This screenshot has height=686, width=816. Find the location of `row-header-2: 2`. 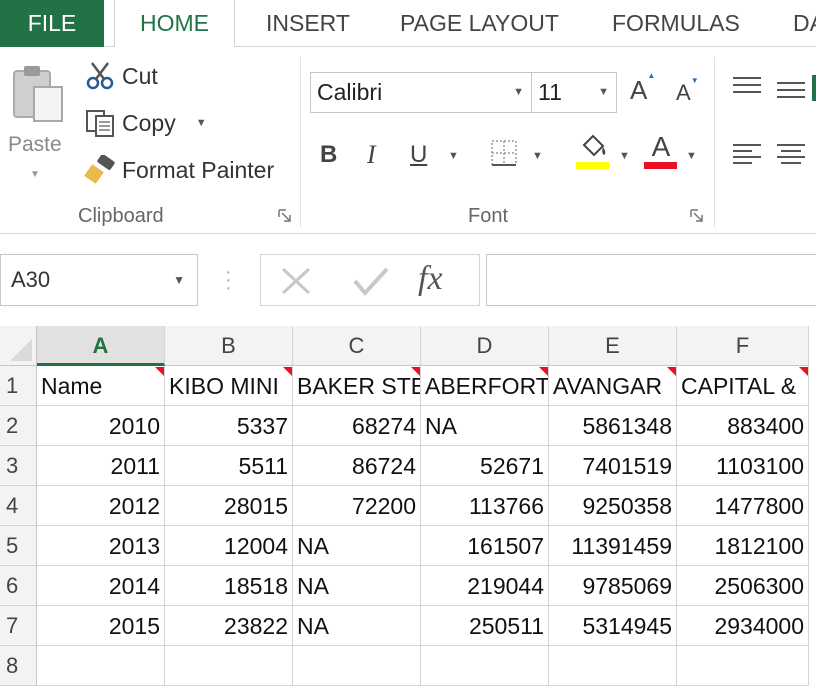

row-header-2: 2 is located at coordinates (18, 426).